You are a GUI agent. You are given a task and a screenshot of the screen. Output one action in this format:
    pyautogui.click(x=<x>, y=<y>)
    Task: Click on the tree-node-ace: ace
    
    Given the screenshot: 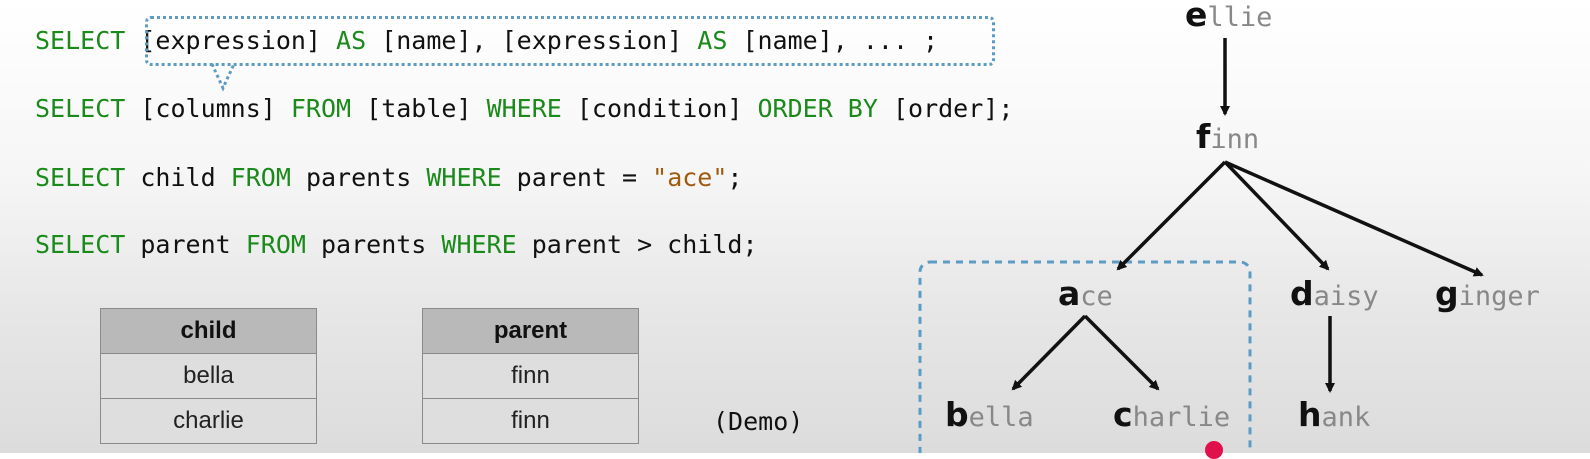 What is the action you would take?
    pyautogui.click(x=1085, y=293)
    